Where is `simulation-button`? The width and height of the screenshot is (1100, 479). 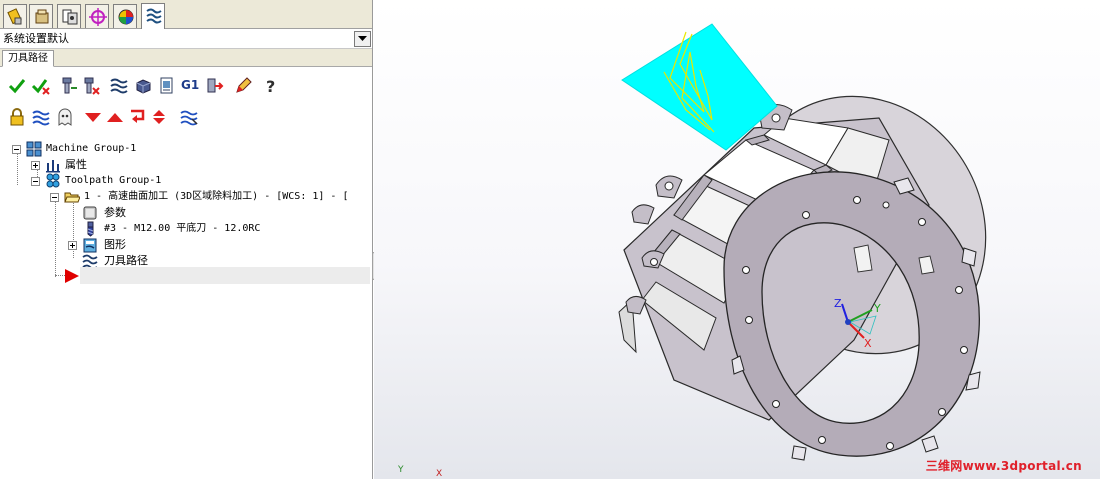 simulation-button is located at coordinates (167, 86).